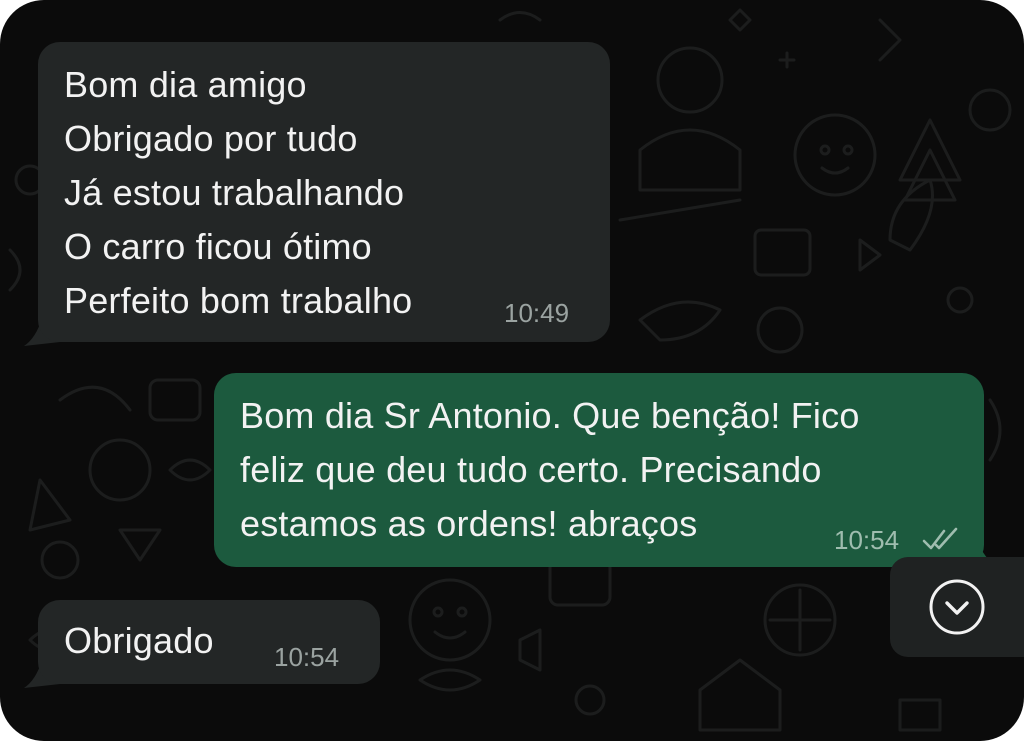  Describe the element at coordinates (234, 192) in the screenshot. I see `message-line: Já estou trabalhando` at that location.